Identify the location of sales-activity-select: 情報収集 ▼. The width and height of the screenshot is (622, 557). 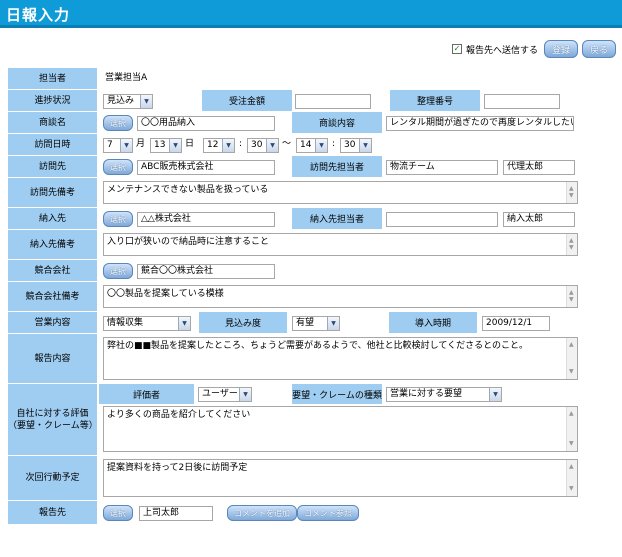
(147, 323).